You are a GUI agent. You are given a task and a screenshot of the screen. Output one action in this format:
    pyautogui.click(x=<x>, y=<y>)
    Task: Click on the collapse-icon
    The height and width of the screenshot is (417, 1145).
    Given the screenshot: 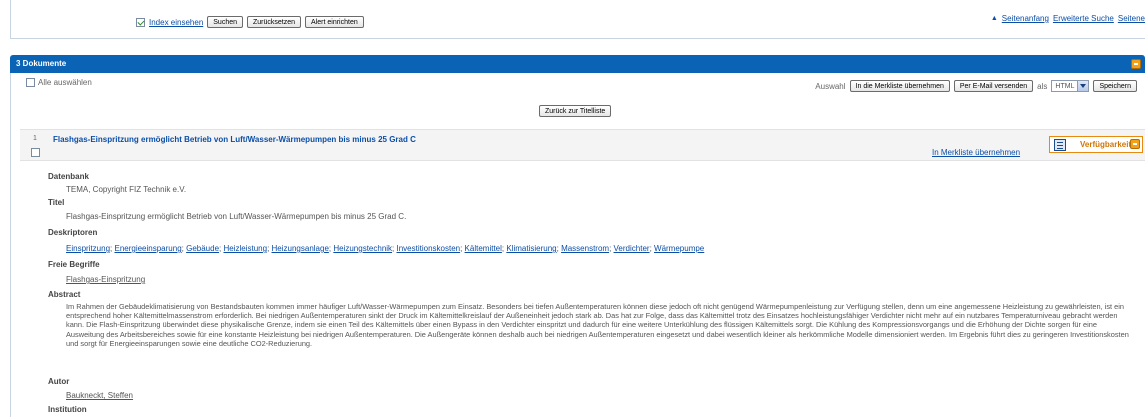 What is the action you would take?
    pyautogui.click(x=1136, y=64)
    